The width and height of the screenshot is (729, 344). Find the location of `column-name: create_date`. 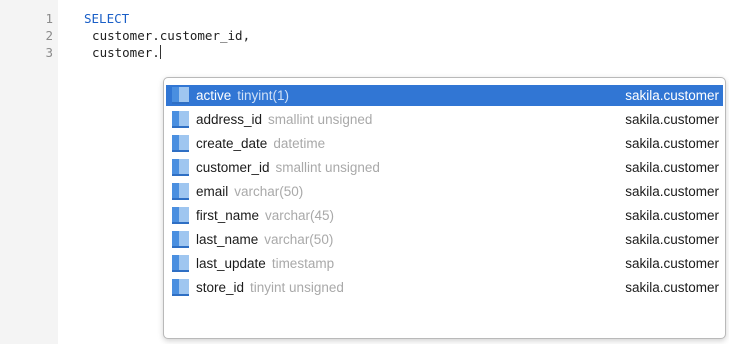

column-name: create_date is located at coordinates (232, 143).